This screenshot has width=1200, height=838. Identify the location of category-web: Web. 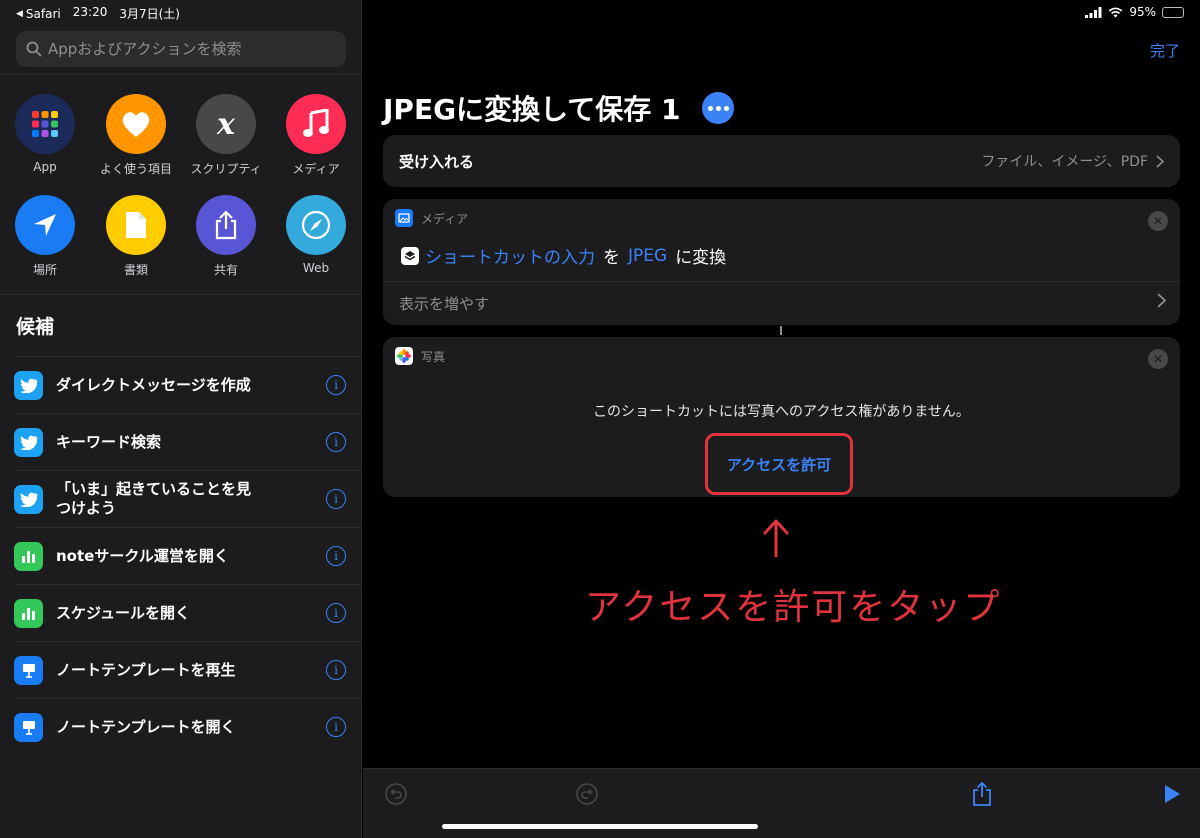
(316, 235).